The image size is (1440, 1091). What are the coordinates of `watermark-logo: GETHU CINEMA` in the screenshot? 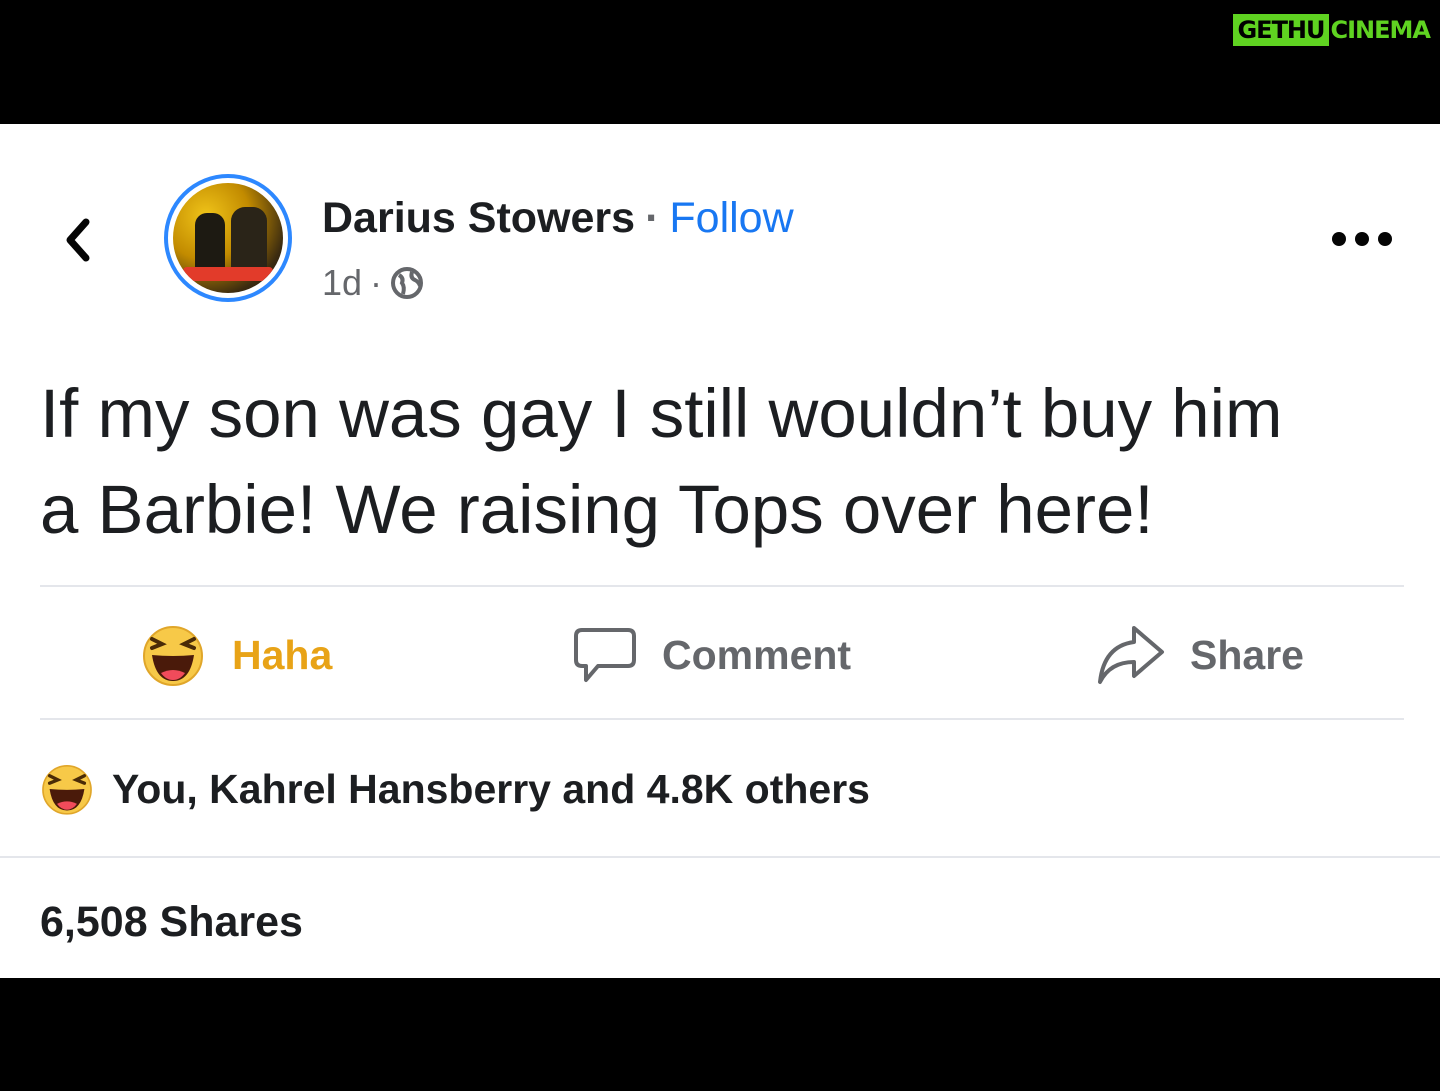 It's located at (1332, 30).